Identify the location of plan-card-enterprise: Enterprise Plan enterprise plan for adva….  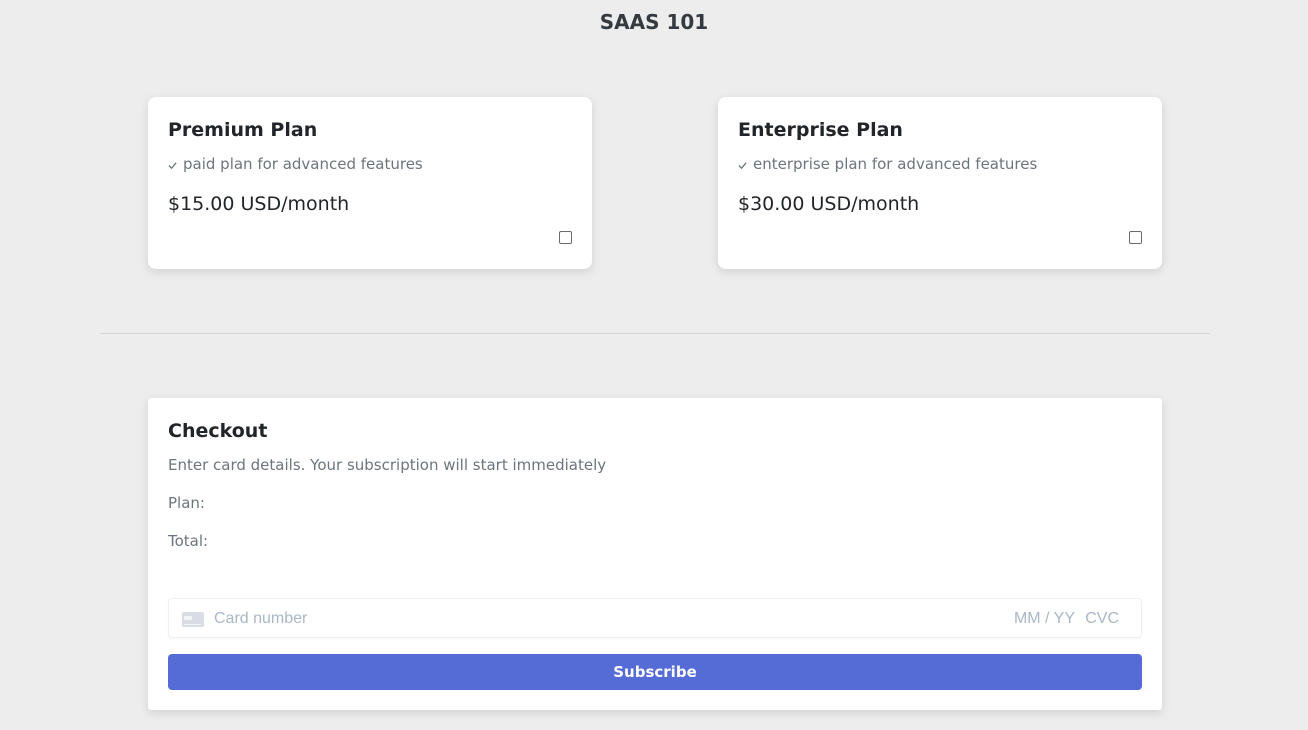
(940, 183).